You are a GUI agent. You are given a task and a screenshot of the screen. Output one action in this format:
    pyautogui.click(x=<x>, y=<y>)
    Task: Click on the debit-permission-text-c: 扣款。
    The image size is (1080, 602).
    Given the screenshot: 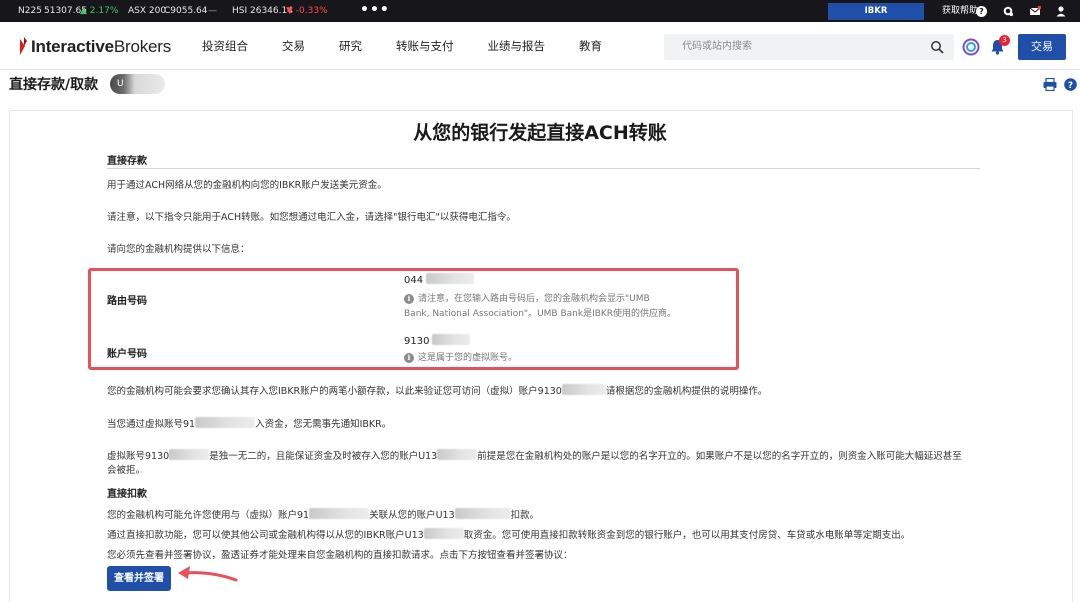 What is the action you would take?
    pyautogui.click(x=525, y=515)
    